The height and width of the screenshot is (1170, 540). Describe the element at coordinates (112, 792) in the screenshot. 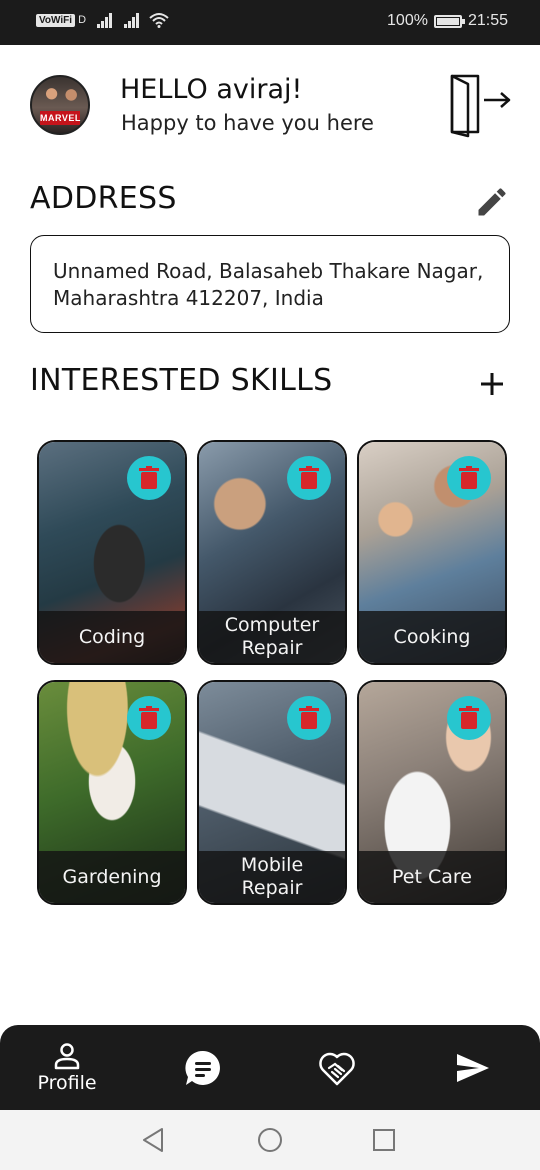

I see `skill-card-gardening: Gardening` at that location.